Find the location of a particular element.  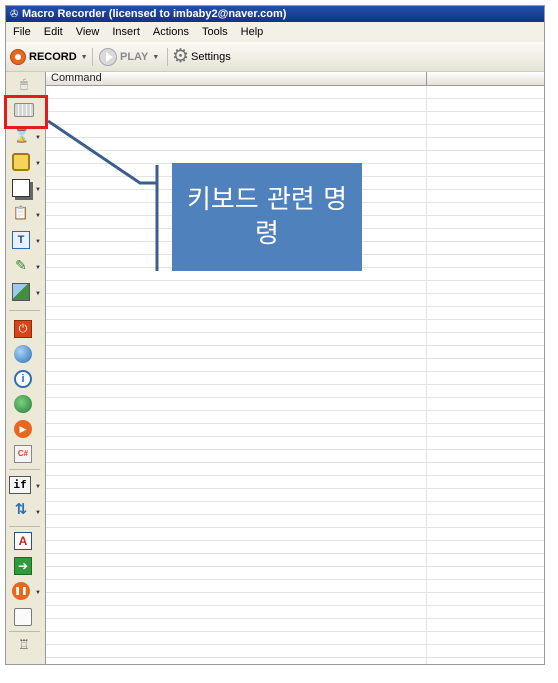

toolbar: RECORD ▼ PLAY ▼ ⚙ Settings is located at coordinates (275, 57).